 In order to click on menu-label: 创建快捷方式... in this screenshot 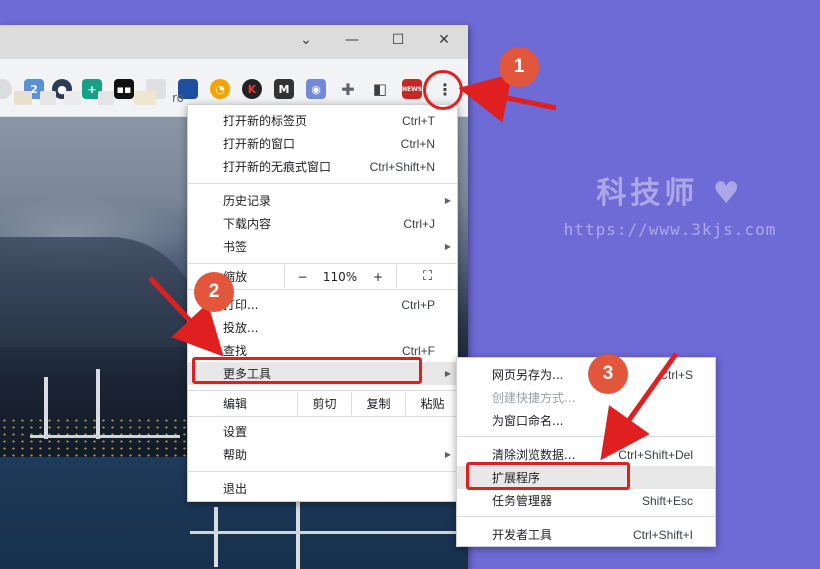, I will do `click(534, 398)`.